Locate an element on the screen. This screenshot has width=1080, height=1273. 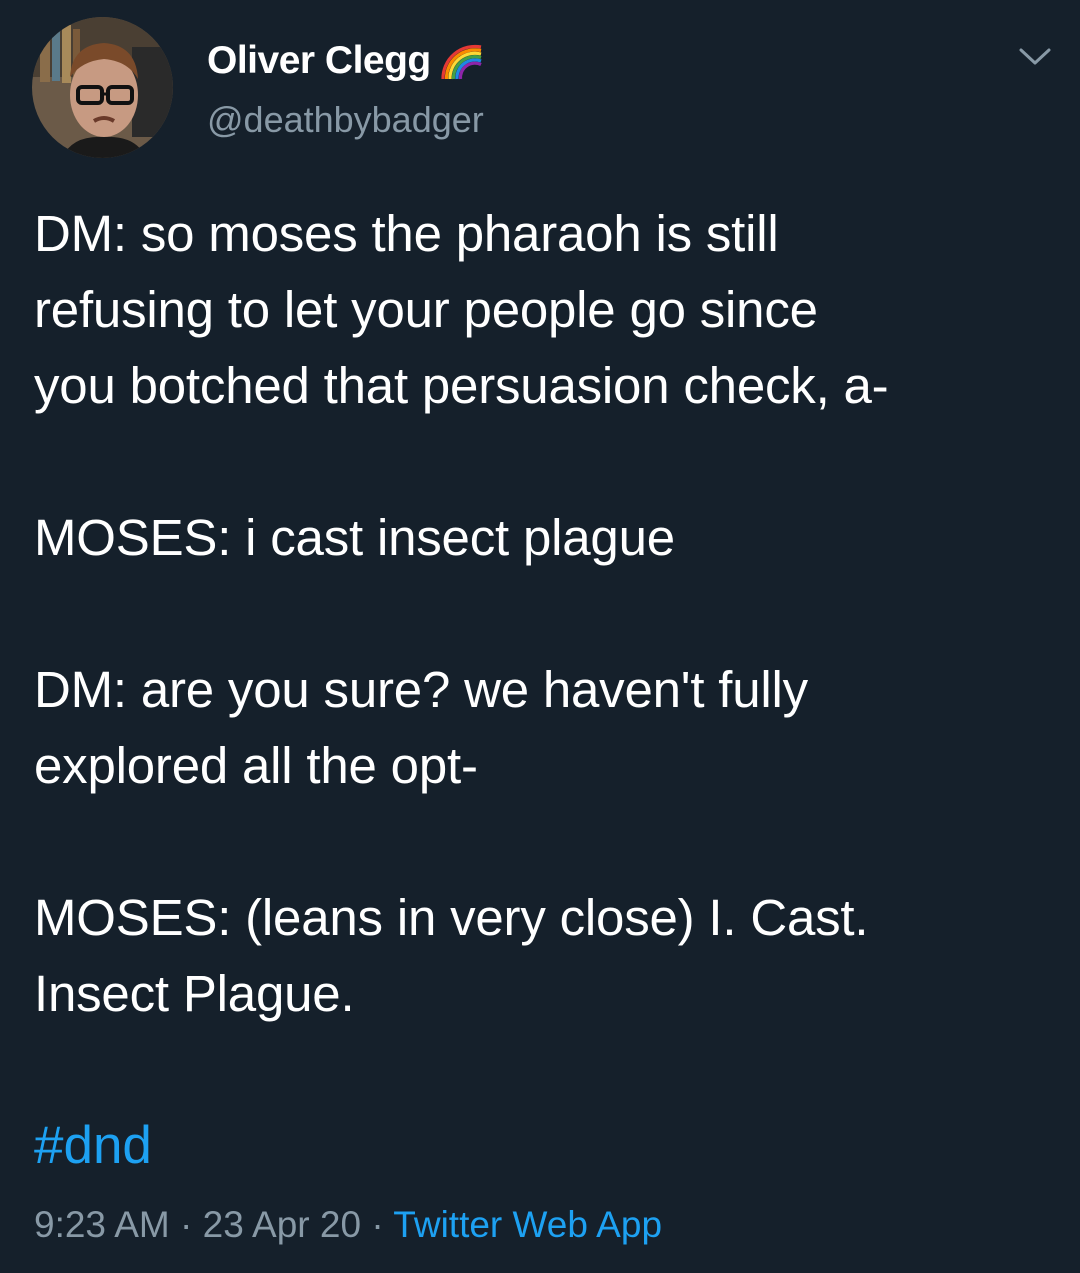
tweet-line: MOSES: i cast insect plague is located at coordinates (354, 537).